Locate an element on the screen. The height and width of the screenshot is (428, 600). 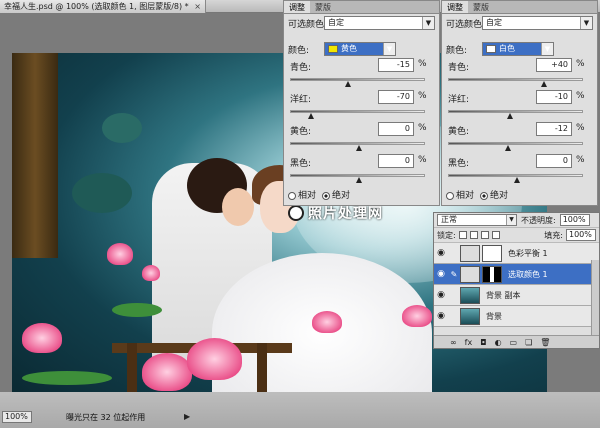
layer-row: ◉ ✎ 选取颜色 1 is located at coordinates (516, 274).